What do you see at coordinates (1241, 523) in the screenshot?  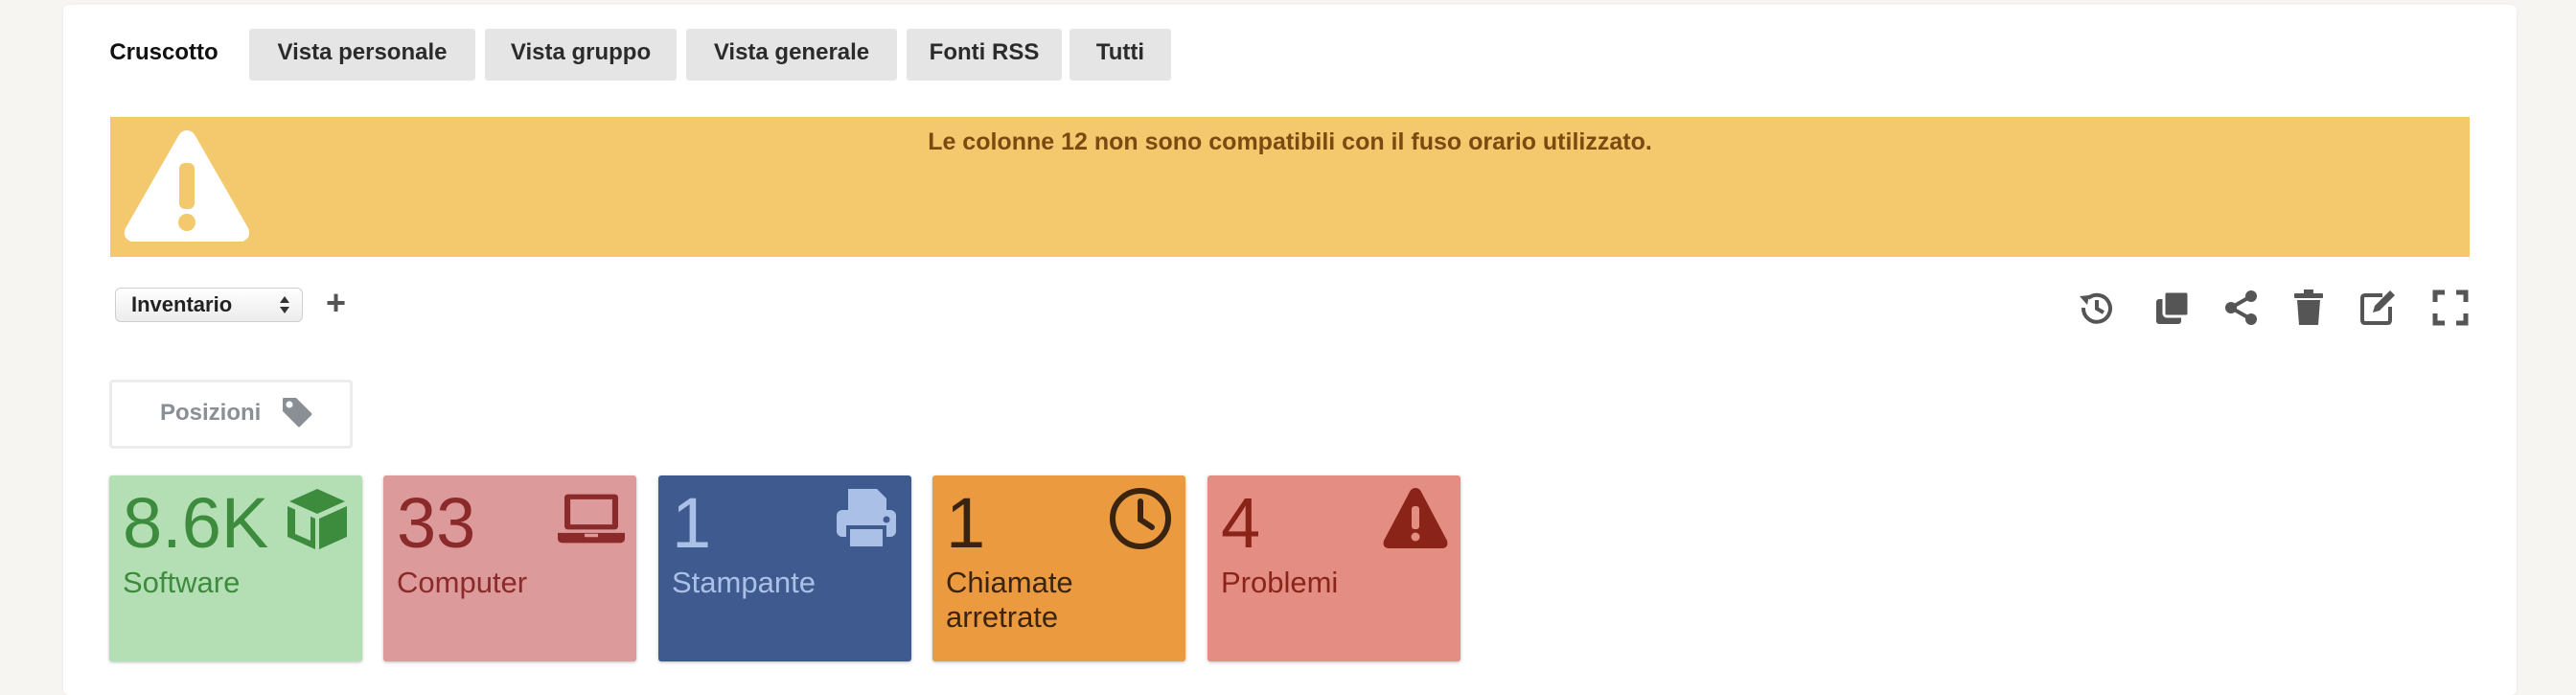 I see `card-value: 4` at bounding box center [1241, 523].